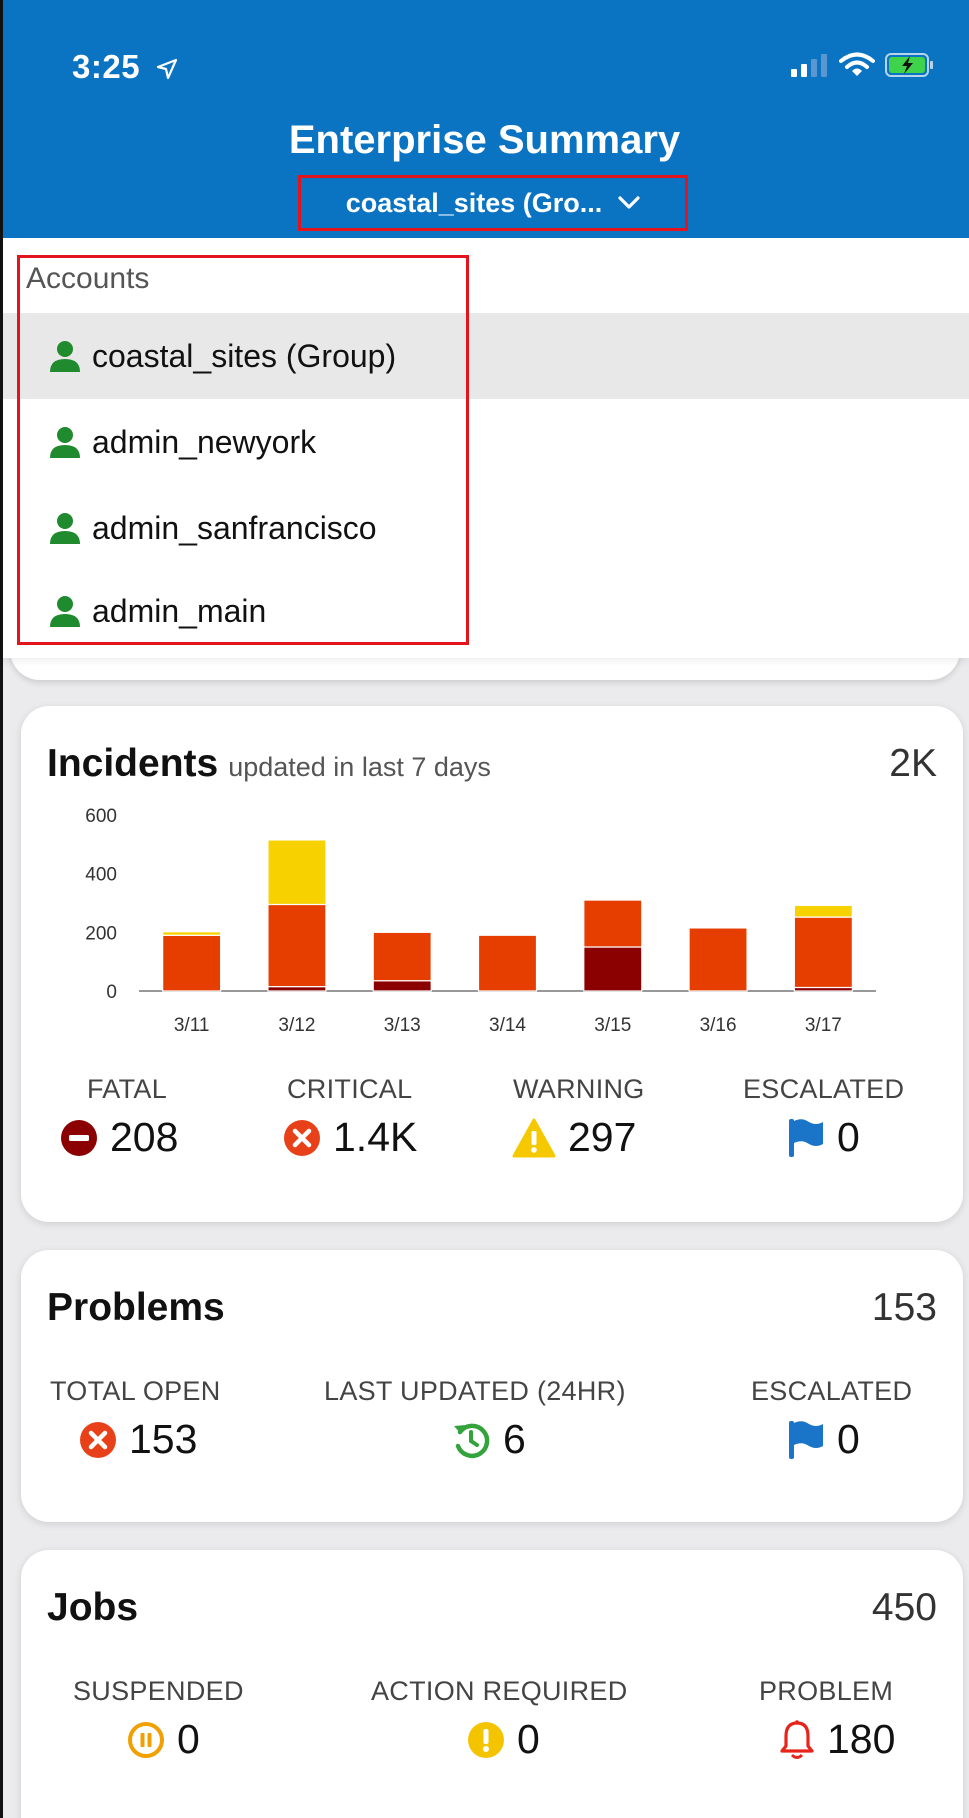  What do you see at coordinates (904, 1607) in the screenshot?
I see `jobs-total: 450` at bounding box center [904, 1607].